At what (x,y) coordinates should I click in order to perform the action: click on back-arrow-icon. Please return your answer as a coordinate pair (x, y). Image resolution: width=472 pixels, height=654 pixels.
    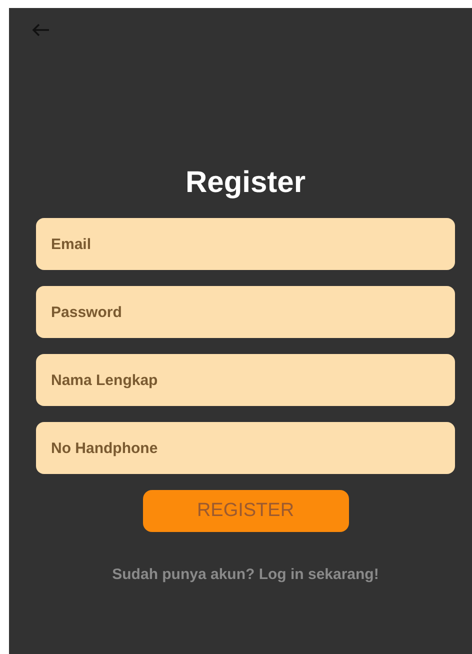
    Looking at the image, I should click on (41, 30).